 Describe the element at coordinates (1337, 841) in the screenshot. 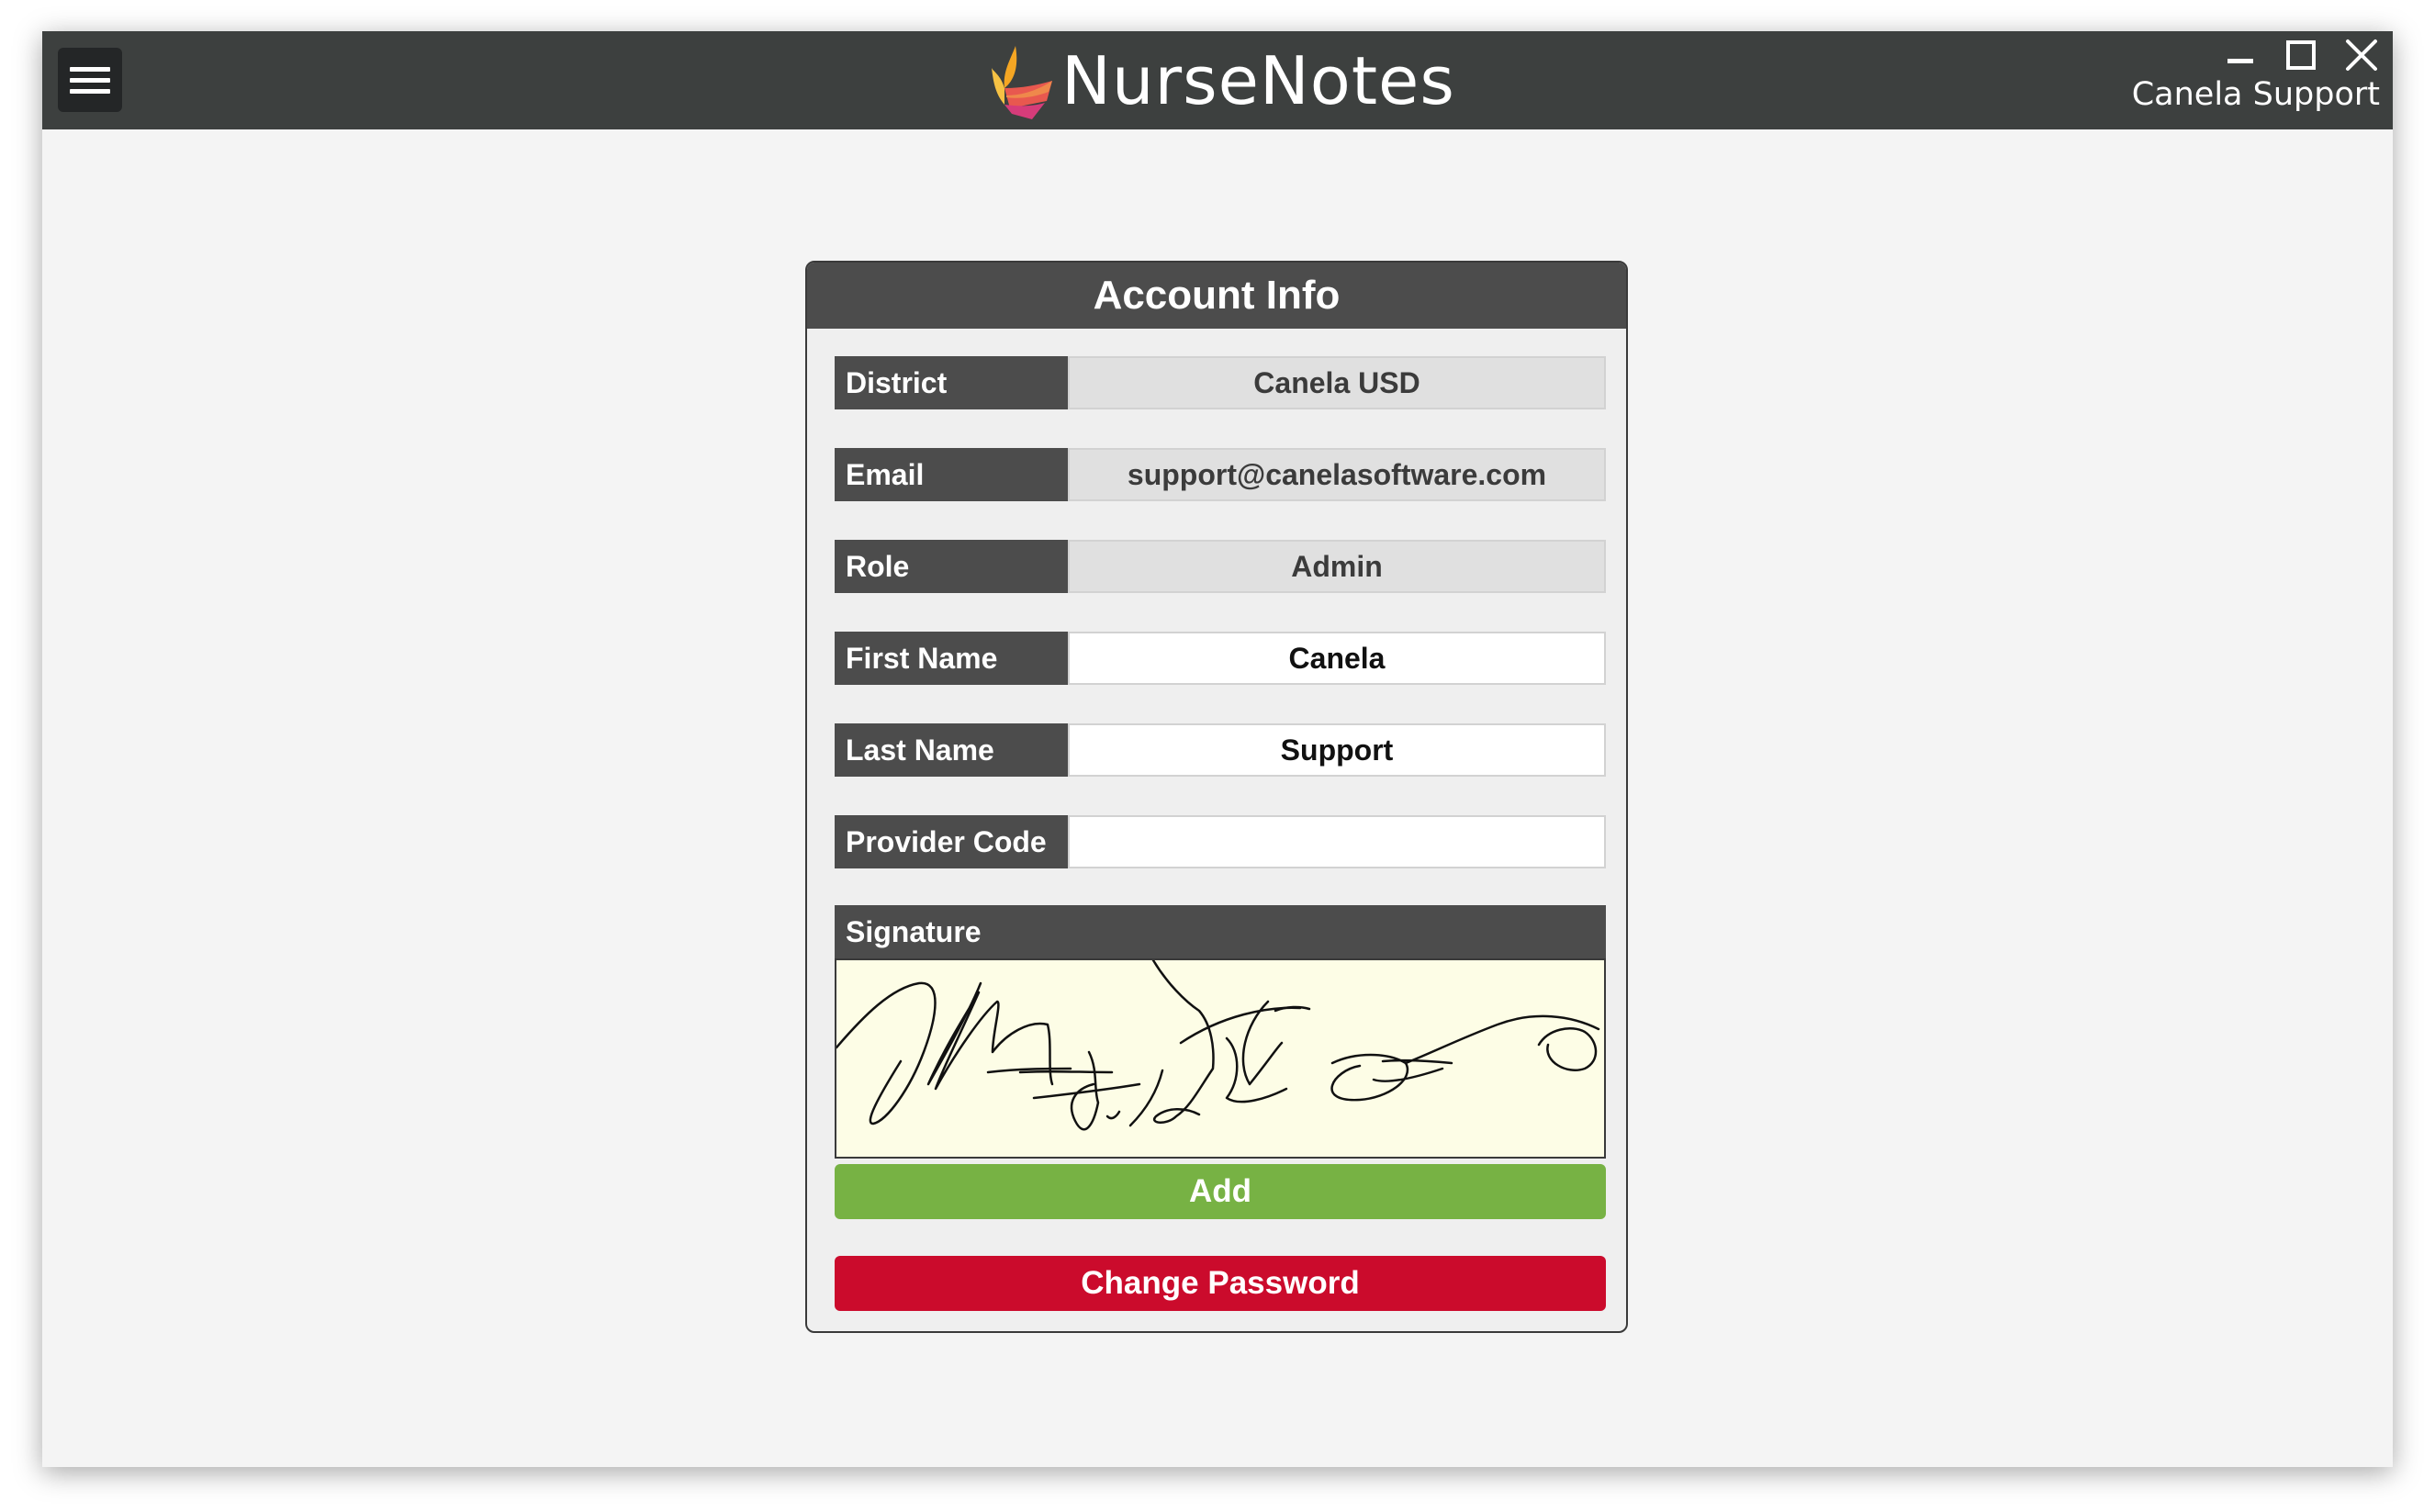

I see `provider-code-field` at that location.